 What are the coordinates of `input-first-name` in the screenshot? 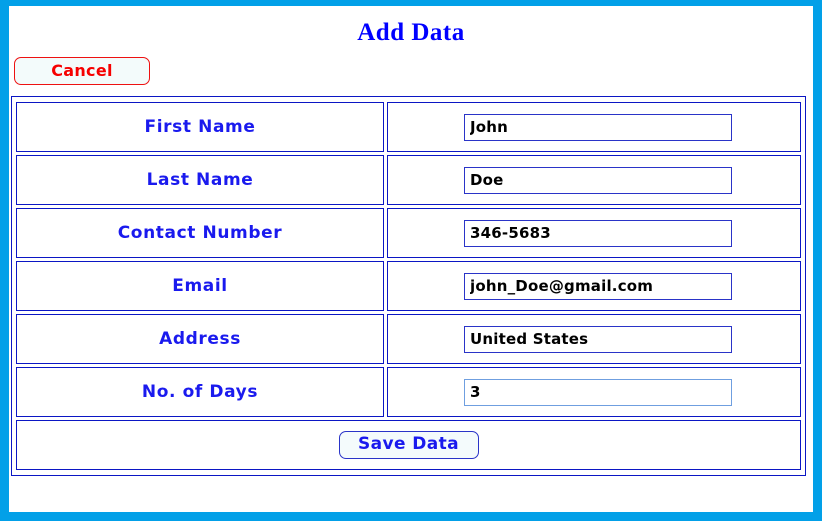 It's located at (598, 127).